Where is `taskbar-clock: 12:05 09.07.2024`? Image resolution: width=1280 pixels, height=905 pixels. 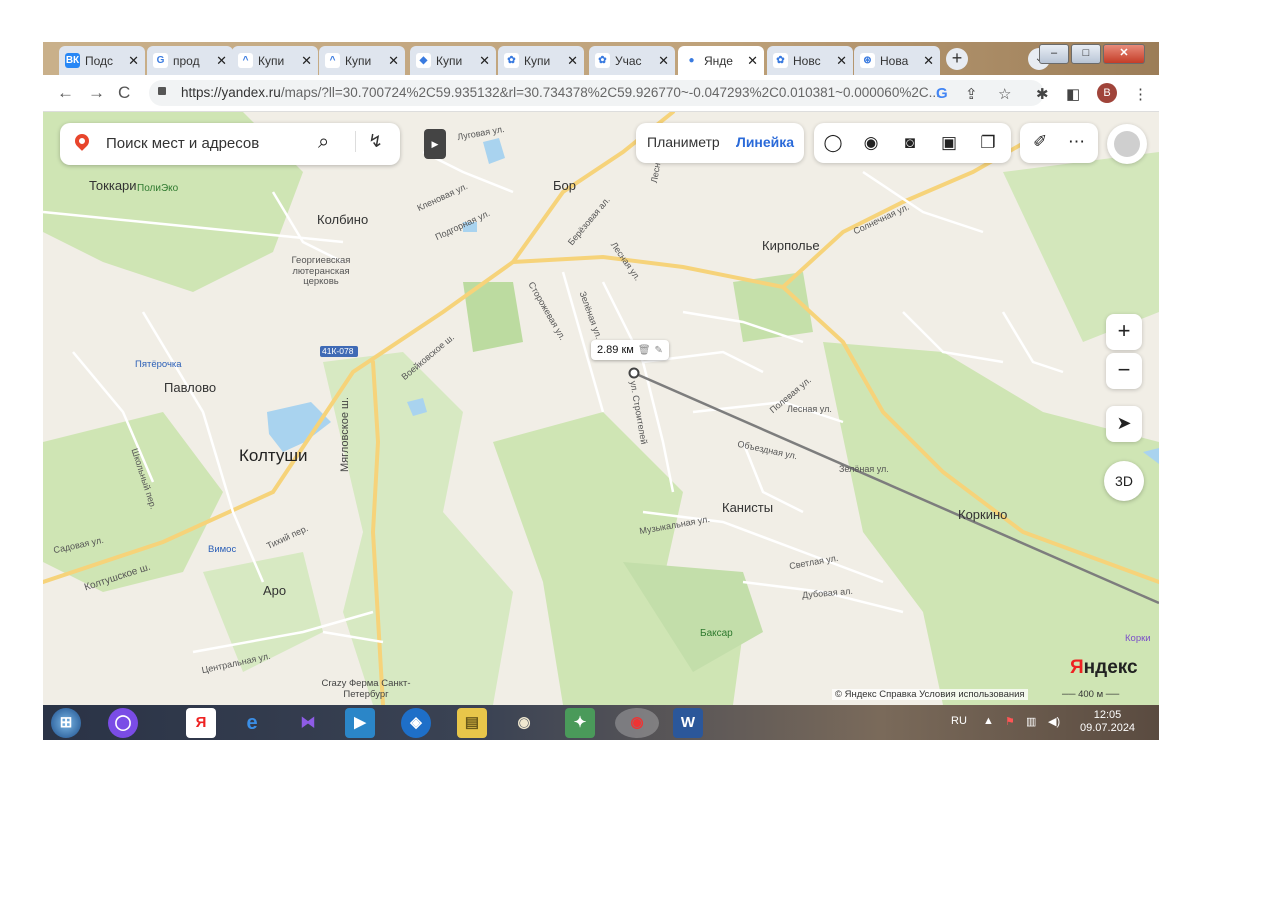
taskbar-clock: 12:05 09.07.2024 is located at coordinates (1107, 722).